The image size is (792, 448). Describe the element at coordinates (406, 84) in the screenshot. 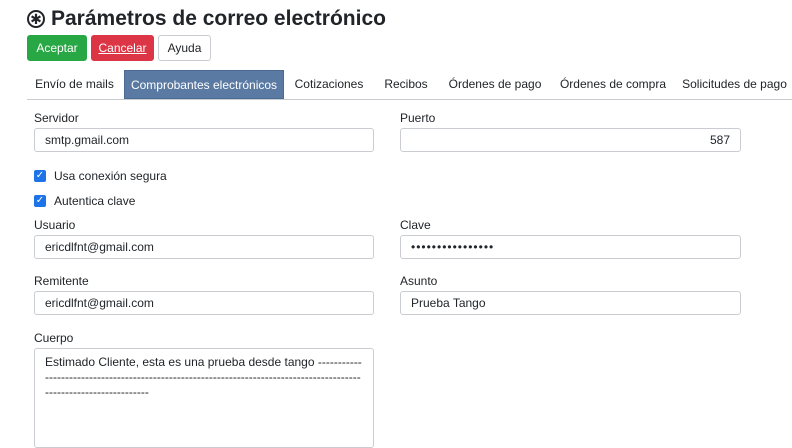

I see `tab-recibos: Recibos` at that location.